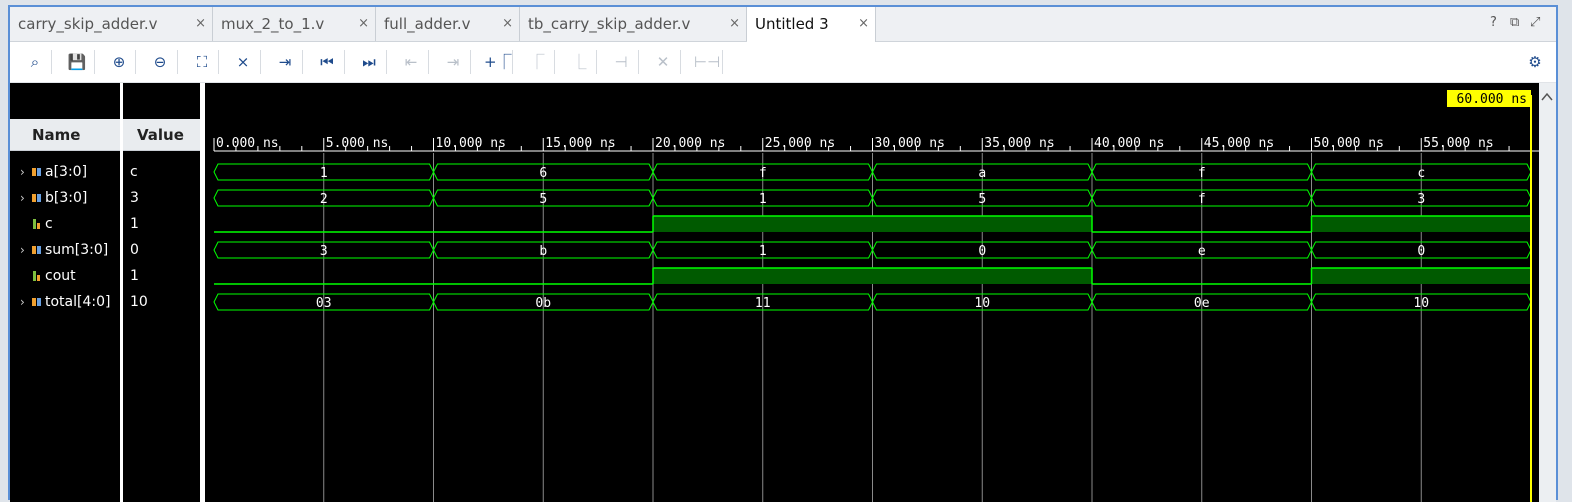  I want to click on tab-full-adder: full_adder.v ×, so click(448, 24).